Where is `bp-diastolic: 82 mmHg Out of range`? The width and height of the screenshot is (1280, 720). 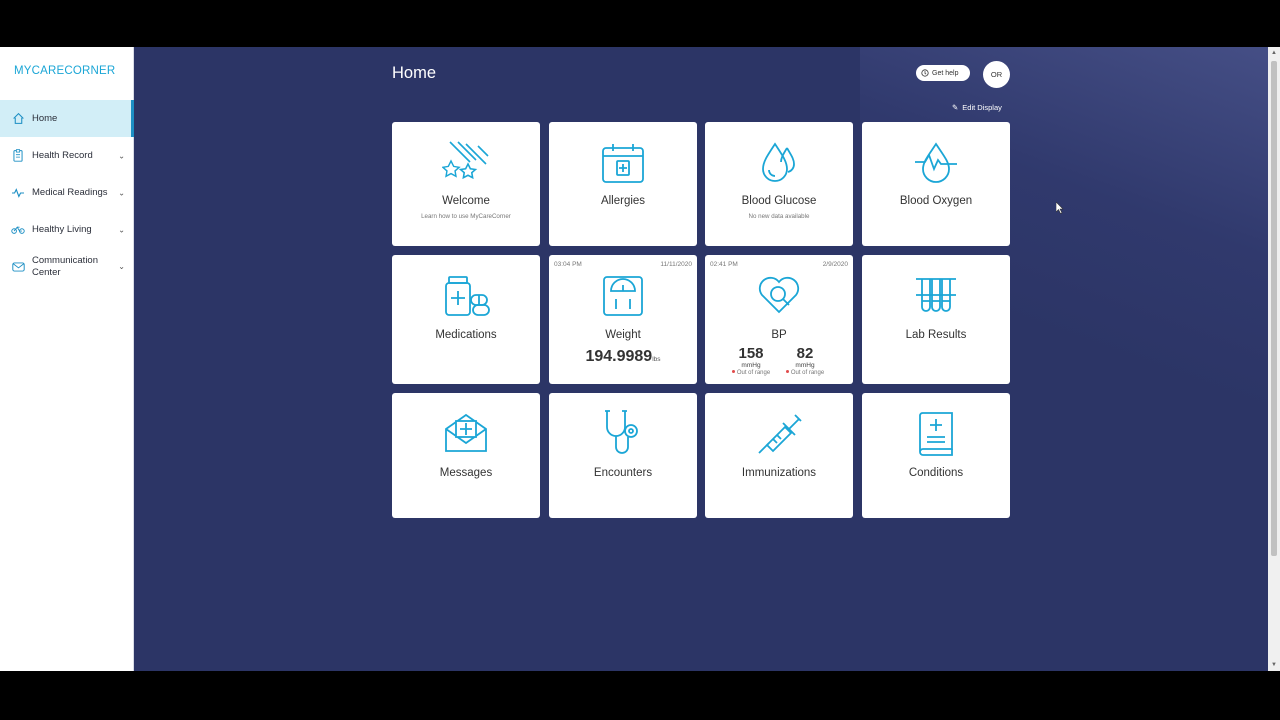
bp-diastolic: 82 mmHg Out of range is located at coordinates (805, 361).